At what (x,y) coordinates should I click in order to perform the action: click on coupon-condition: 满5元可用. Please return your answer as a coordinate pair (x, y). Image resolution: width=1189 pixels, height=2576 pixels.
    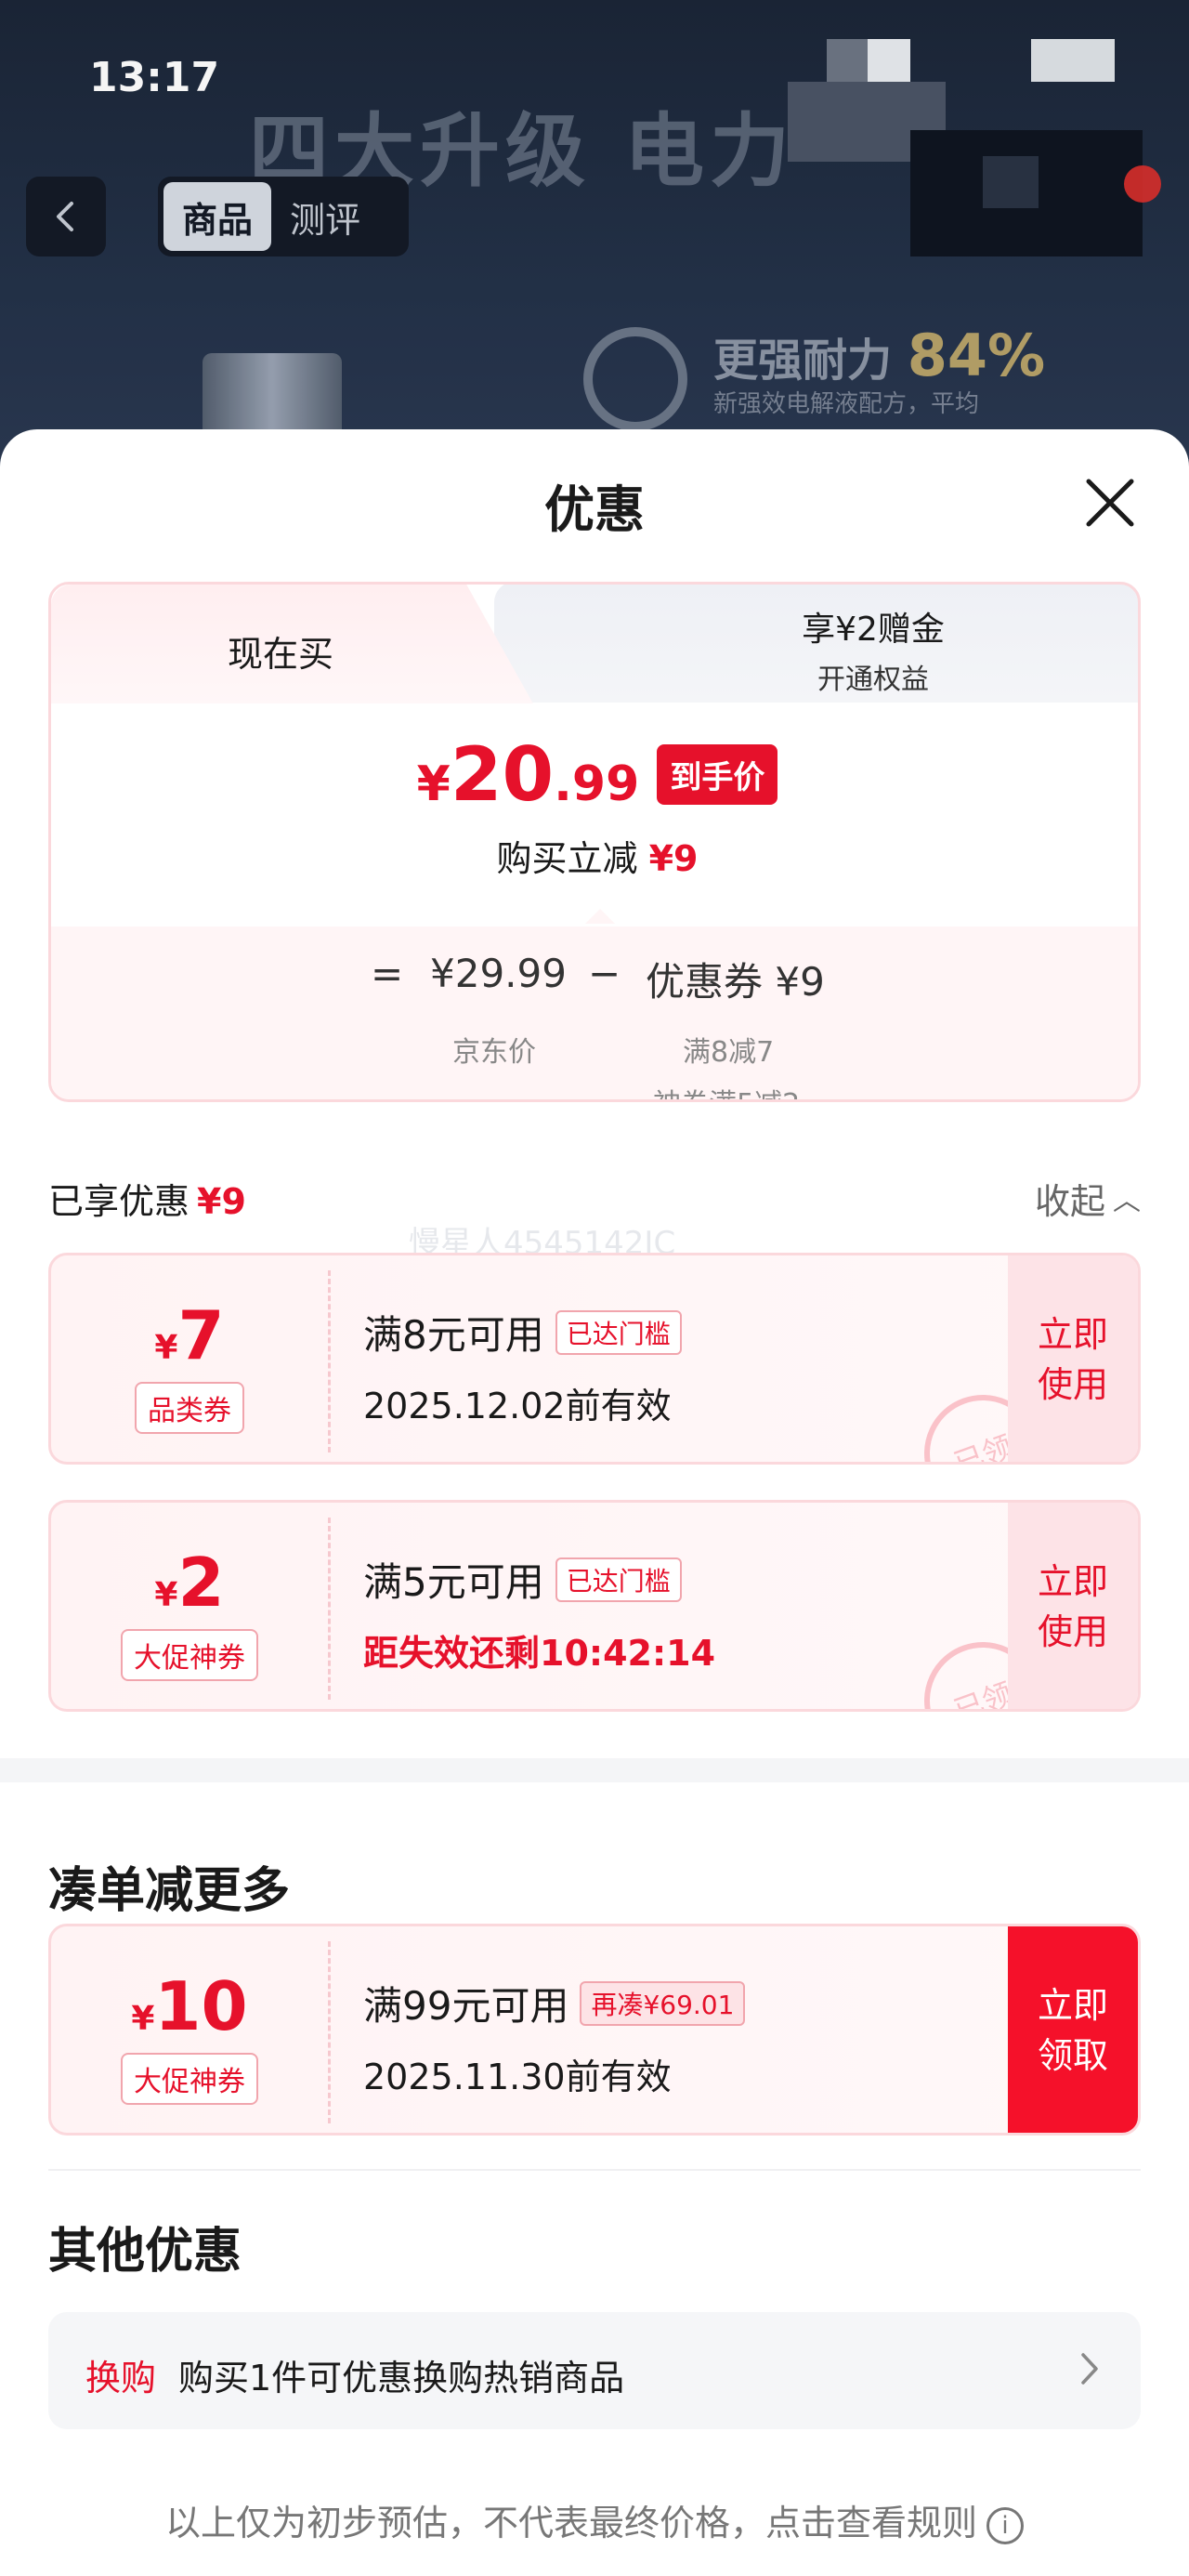
    Looking at the image, I should click on (454, 1582).